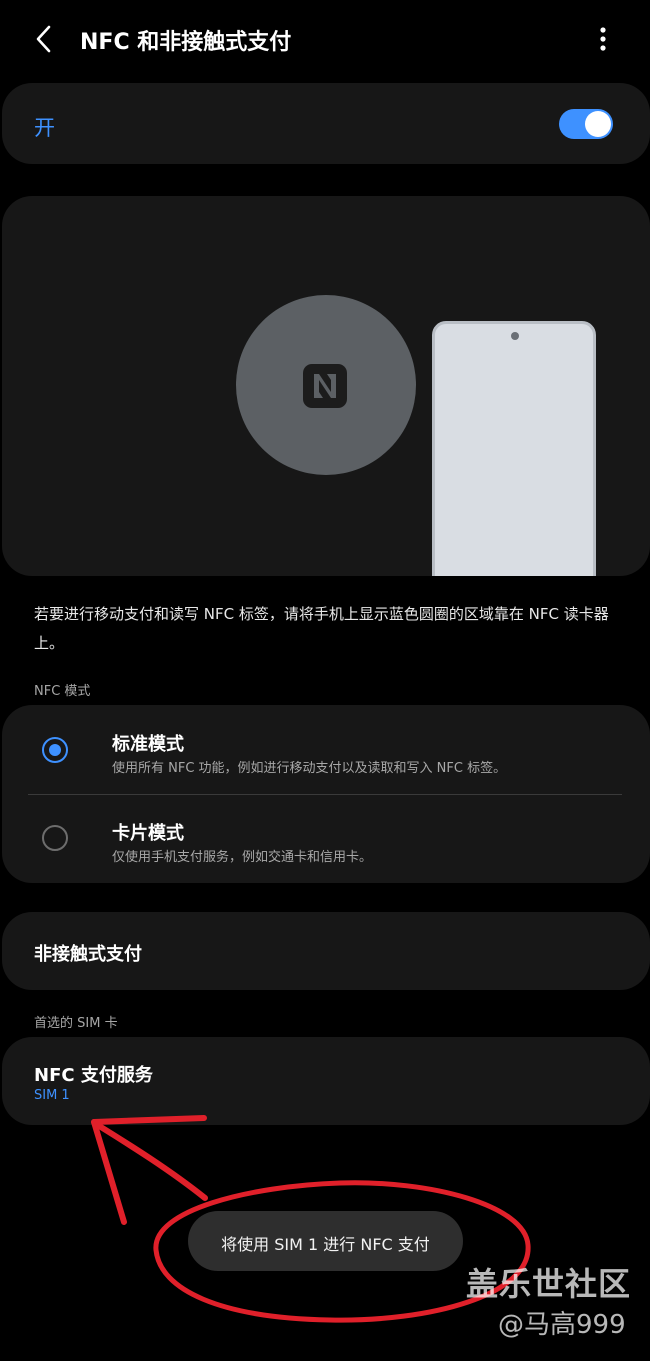  Describe the element at coordinates (44, 128) in the screenshot. I see `master-switch-label: 开` at that location.